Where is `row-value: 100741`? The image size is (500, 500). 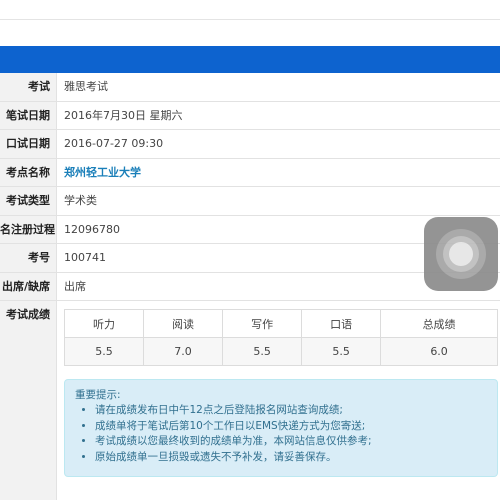 row-value: 100741 is located at coordinates (85, 257).